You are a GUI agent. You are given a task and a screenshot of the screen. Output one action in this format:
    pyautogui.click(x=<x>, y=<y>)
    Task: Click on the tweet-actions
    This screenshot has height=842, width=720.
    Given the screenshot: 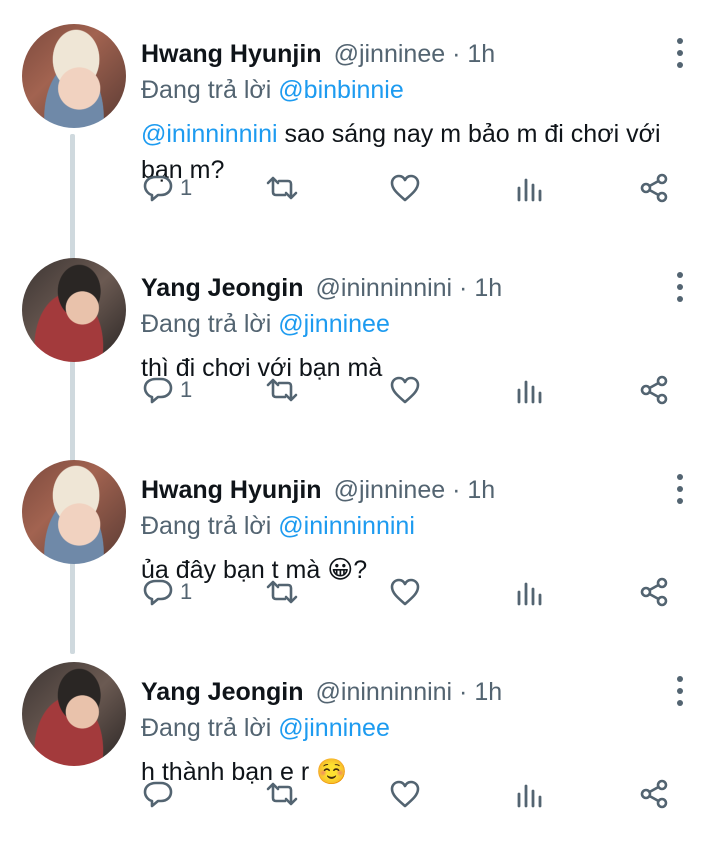 What is the action you would take?
    pyautogui.click(x=360, y=794)
    